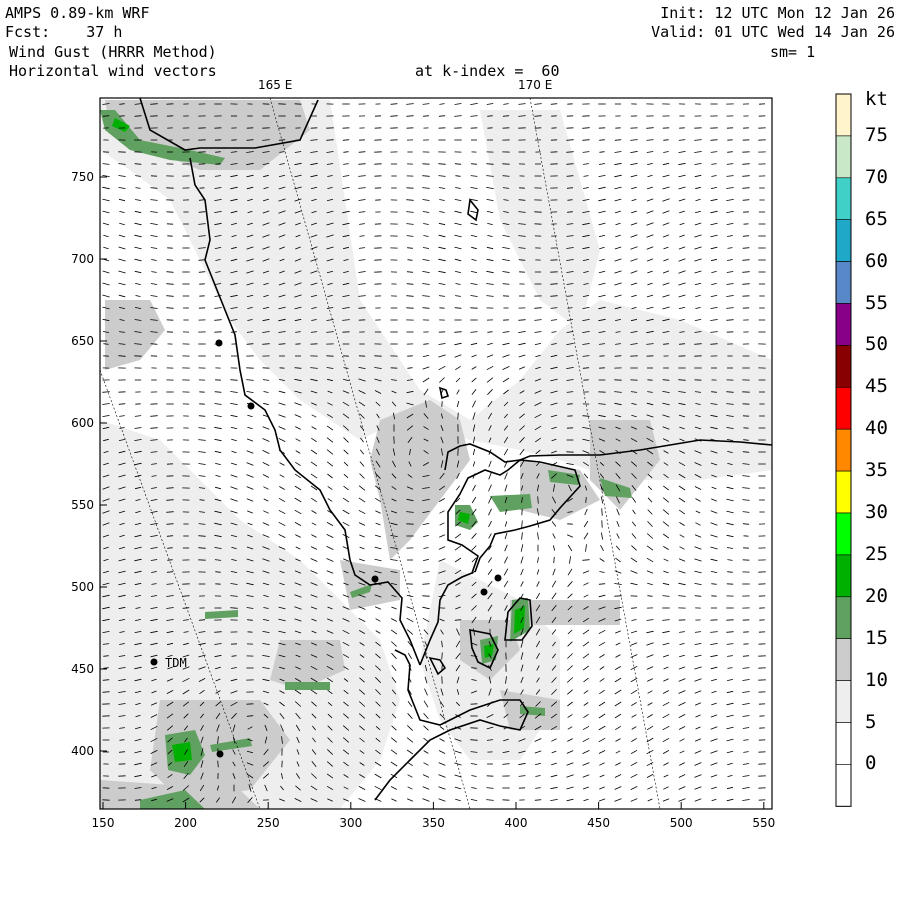 The height and width of the screenshot is (900, 900). What do you see at coordinates (876, 344) in the screenshot?
I see `colorbar-label: 50` at bounding box center [876, 344].